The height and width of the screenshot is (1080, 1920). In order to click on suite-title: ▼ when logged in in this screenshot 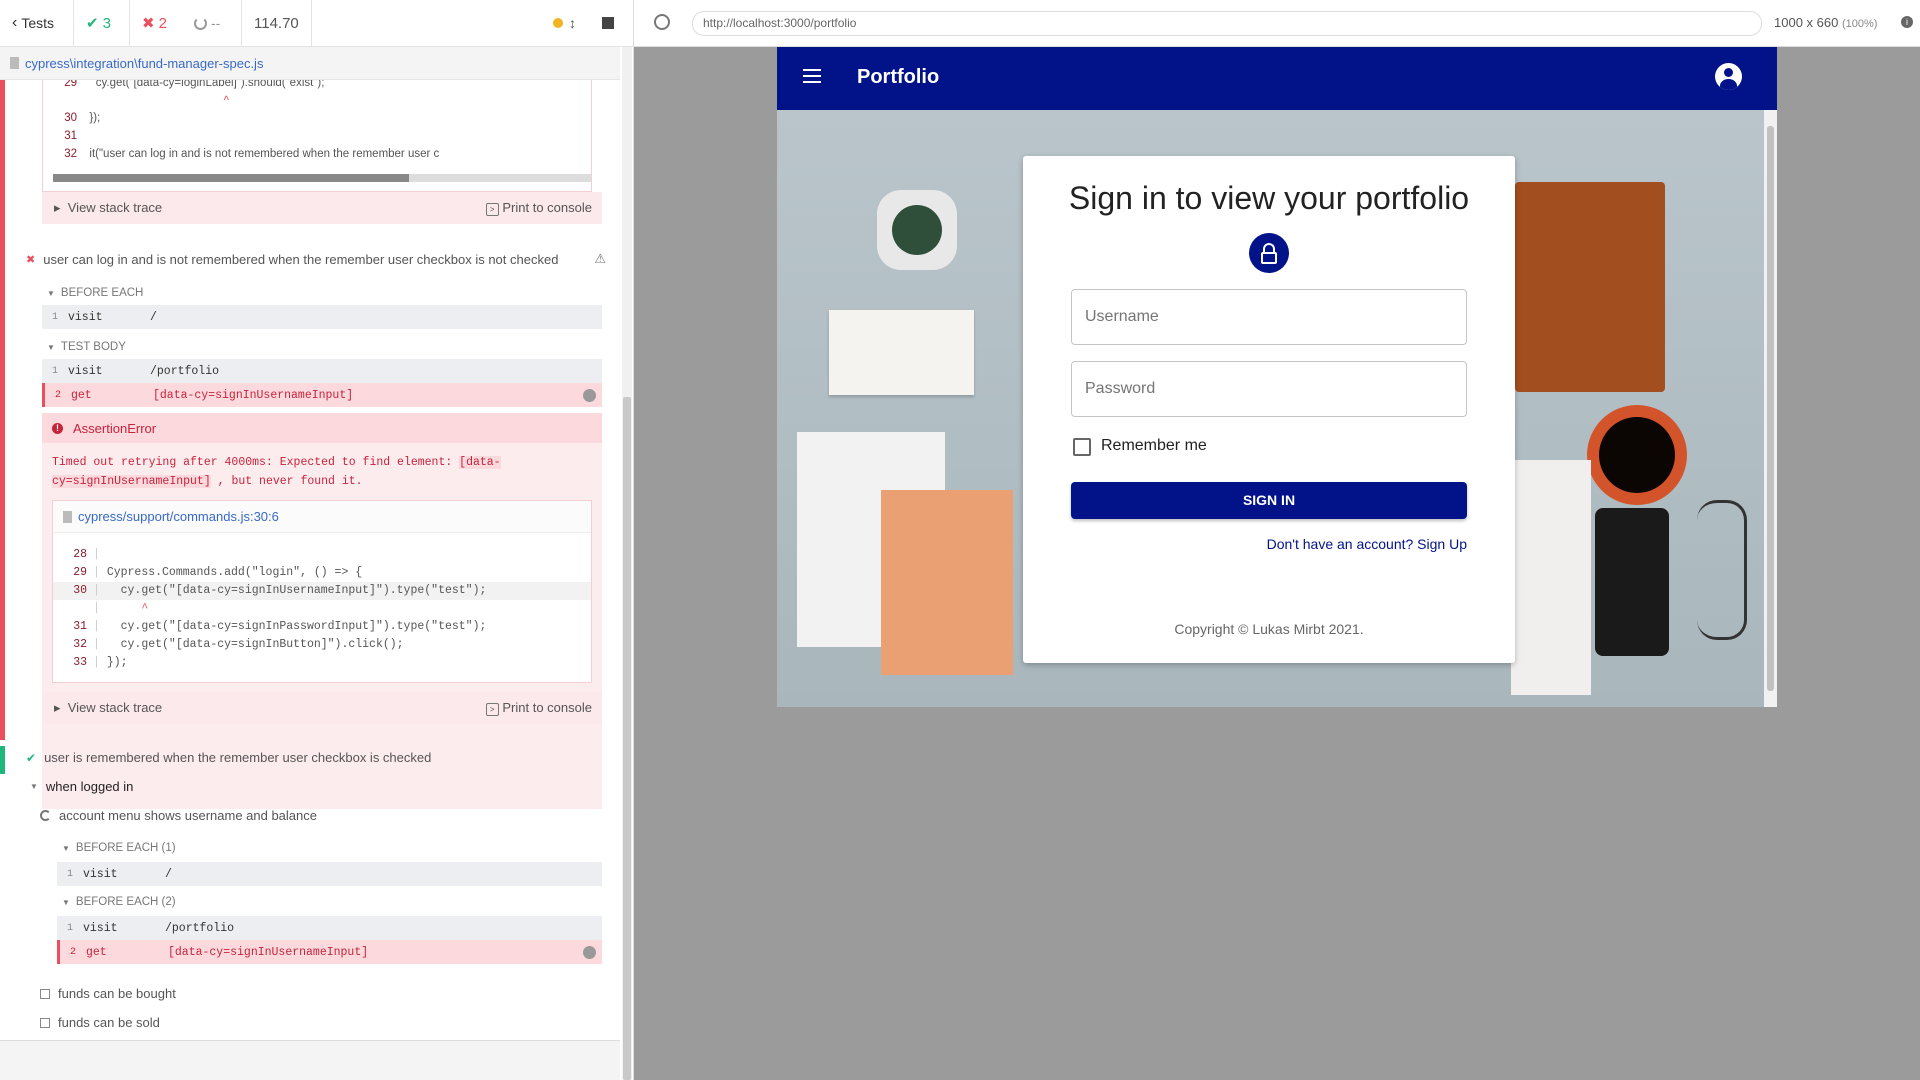, I will do `click(81, 786)`.